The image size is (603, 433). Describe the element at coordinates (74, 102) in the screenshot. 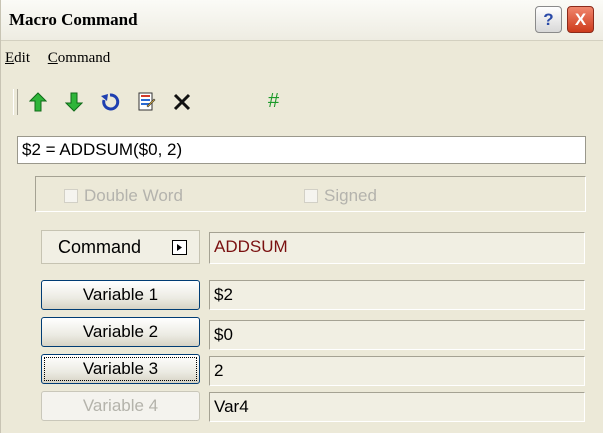

I see `arrow-down-icon` at that location.